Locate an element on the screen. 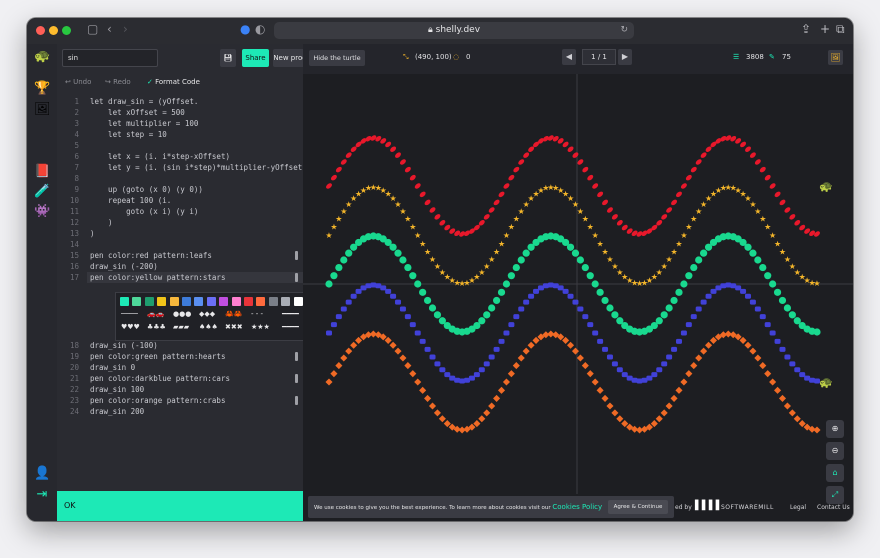  agree-continue-button: Agree & Continue is located at coordinates (638, 507).